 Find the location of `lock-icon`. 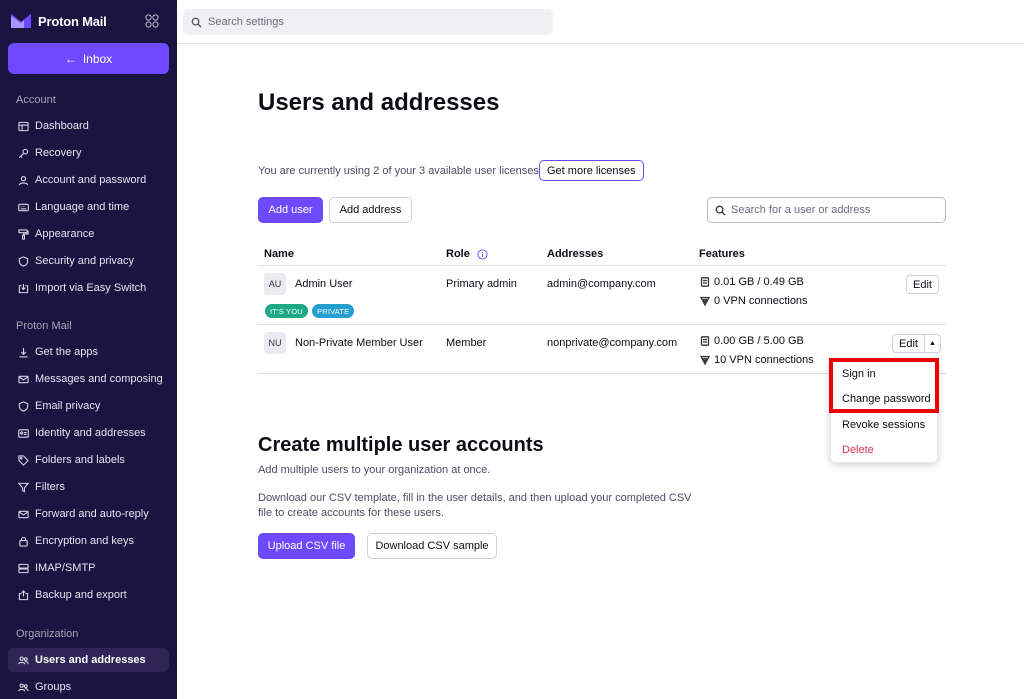

lock-icon is located at coordinates (23, 541).